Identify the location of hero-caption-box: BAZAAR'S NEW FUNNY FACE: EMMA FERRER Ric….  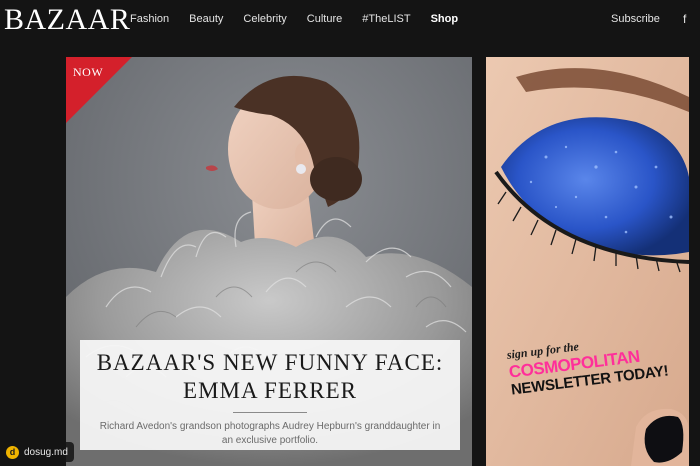
(270, 395).